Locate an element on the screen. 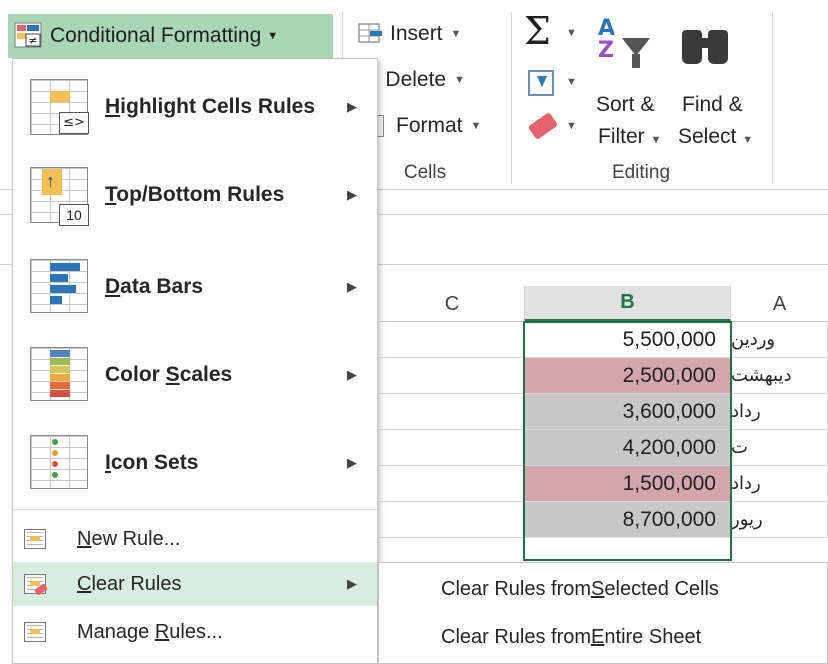 Image resolution: width=828 pixels, height=664 pixels. conditional-formatting-button: ≠ Conditional Formatting ▼ is located at coordinates (170, 36).